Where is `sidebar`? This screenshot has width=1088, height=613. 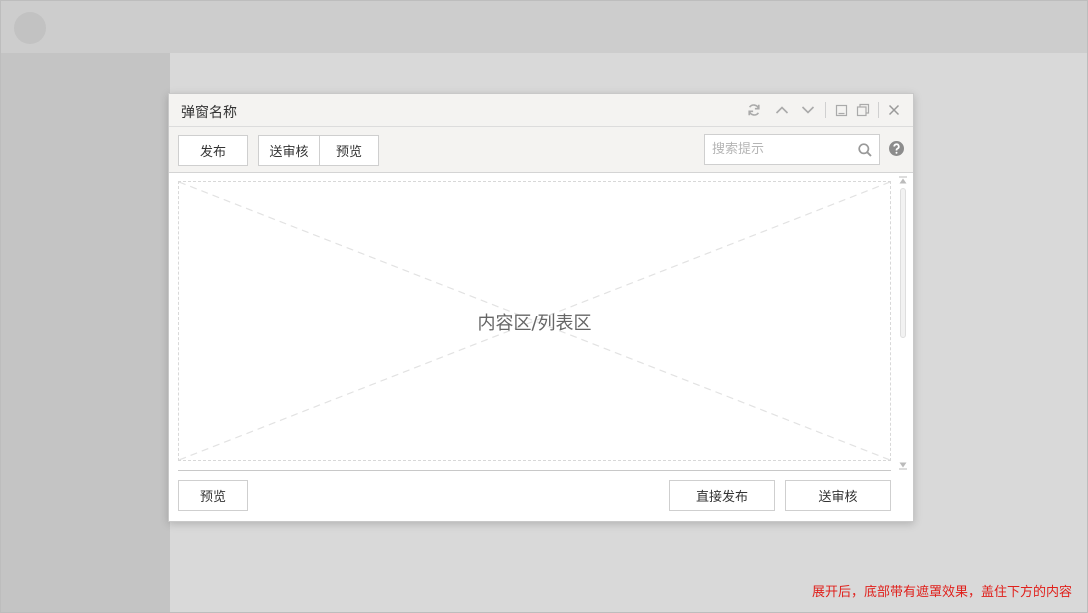 sidebar is located at coordinates (85, 332).